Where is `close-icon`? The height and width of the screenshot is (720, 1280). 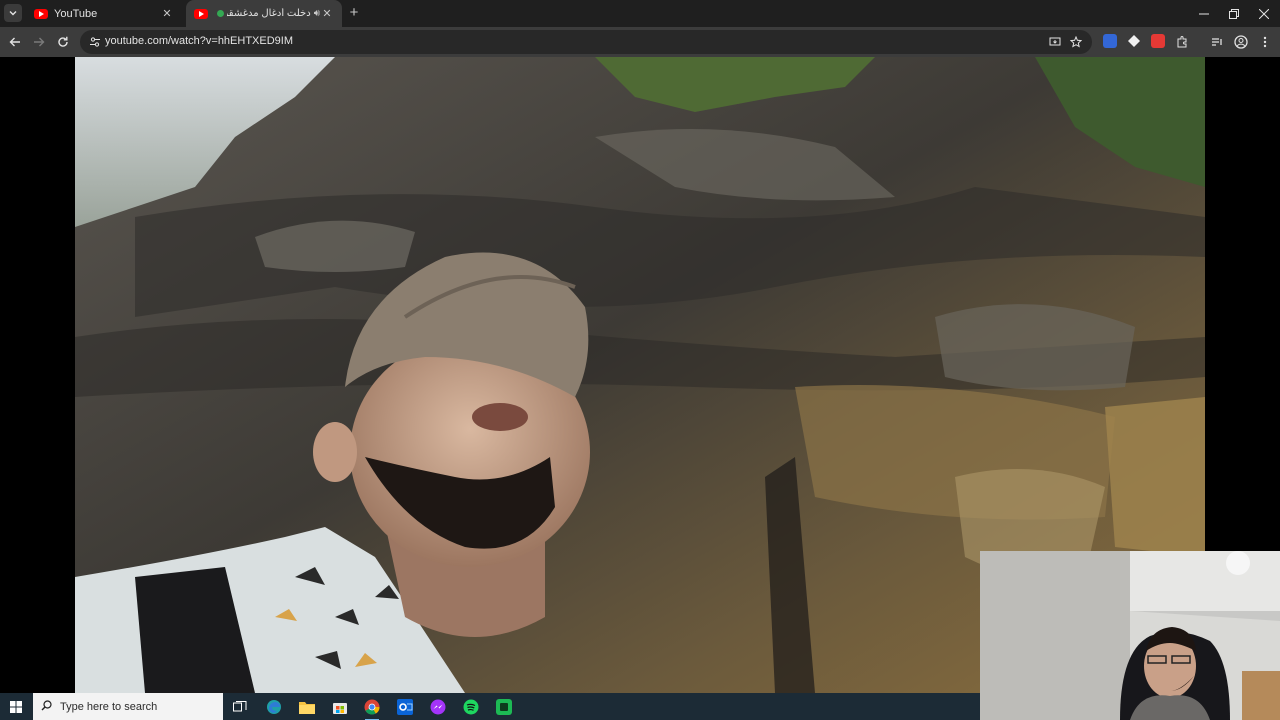
close-icon is located at coordinates (1264, 13).